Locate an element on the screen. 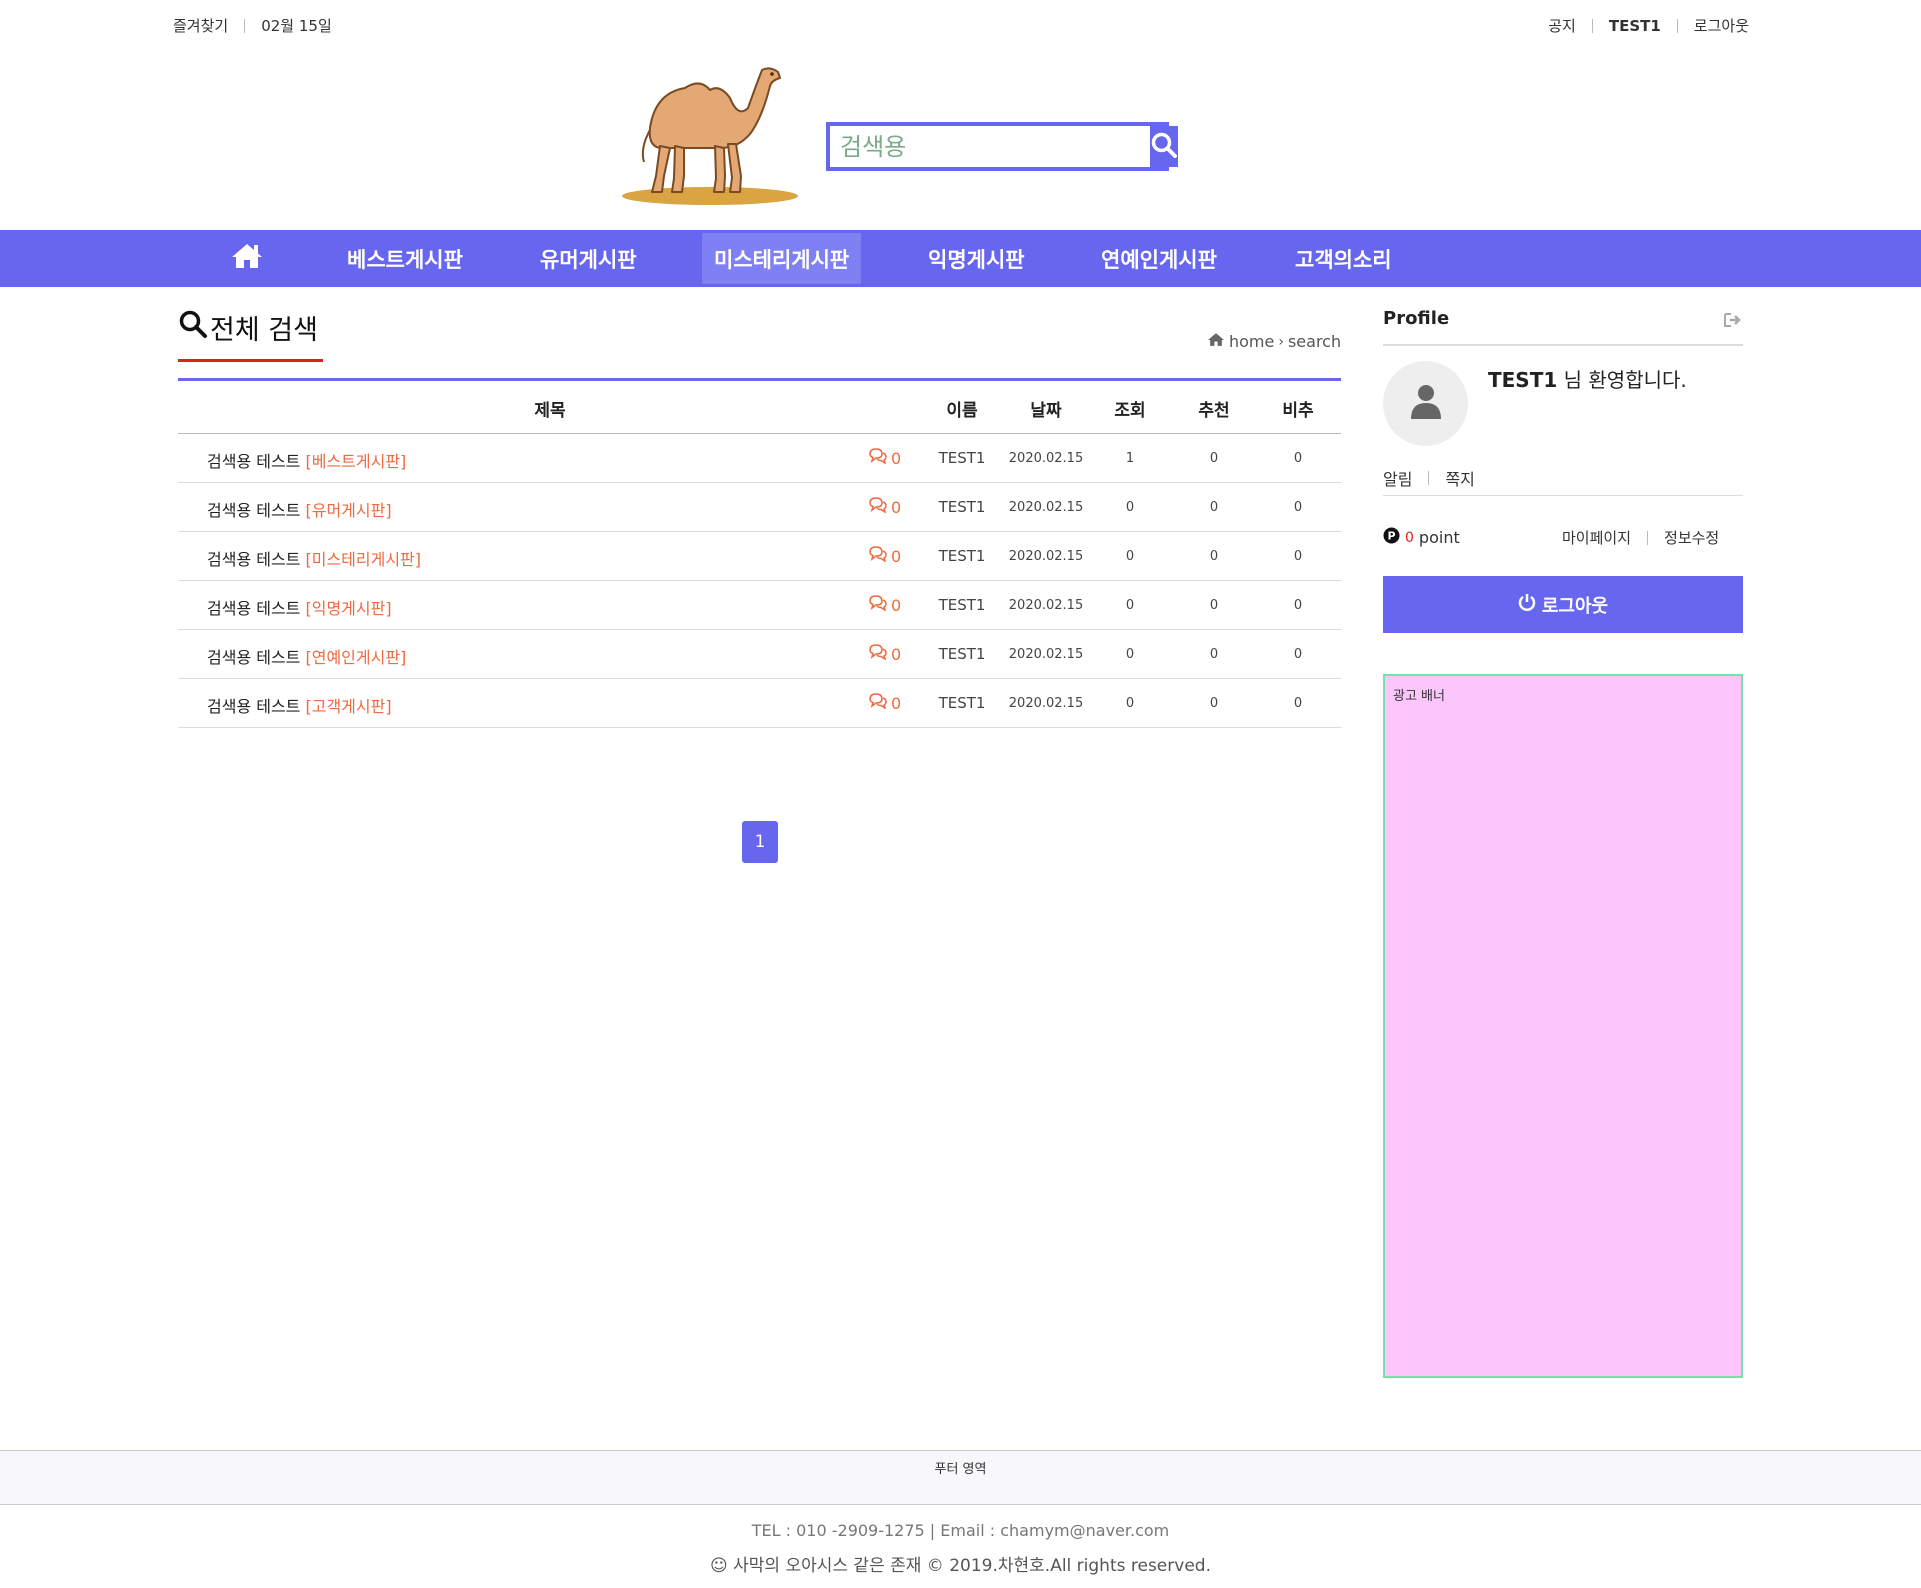 Image resolution: width=1921 pixels, height=1588 pixels. logout-button: 로그아웃 is located at coordinates (1563, 604).